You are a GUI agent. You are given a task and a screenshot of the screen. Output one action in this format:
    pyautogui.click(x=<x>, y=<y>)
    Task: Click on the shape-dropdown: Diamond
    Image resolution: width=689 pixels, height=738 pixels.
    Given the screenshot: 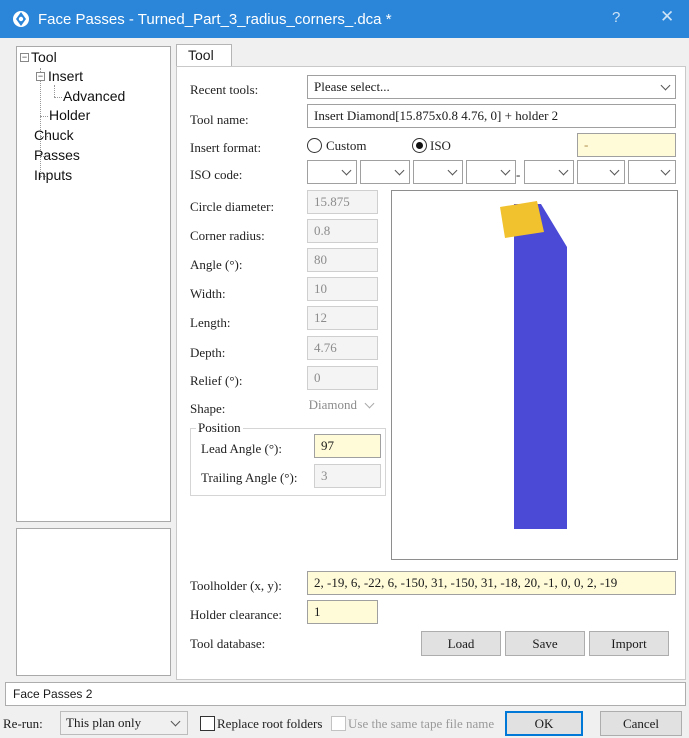 What is the action you would take?
    pyautogui.click(x=327, y=406)
    